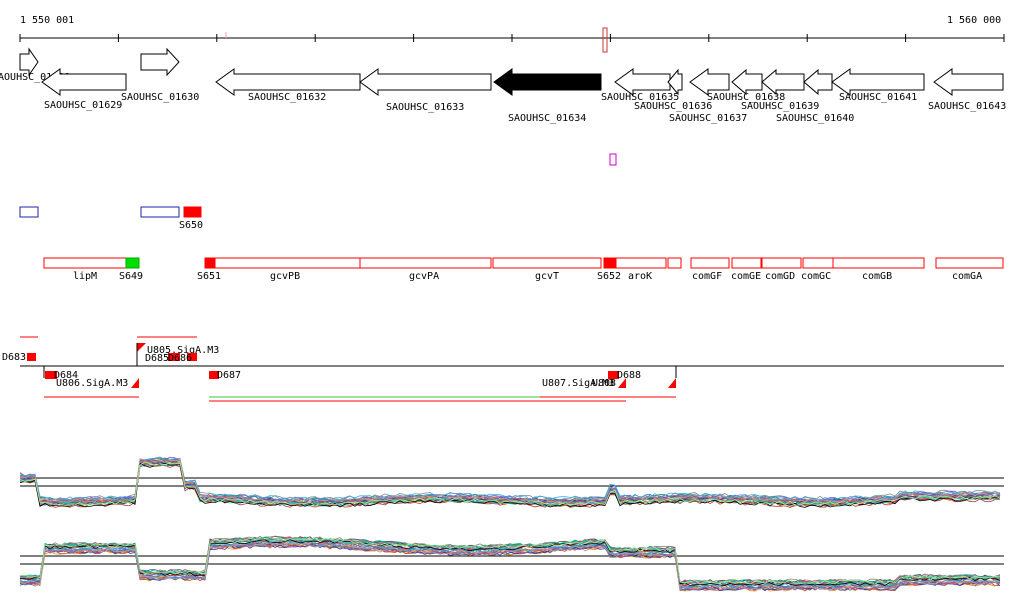 This screenshot has height=611, width=1024. What do you see at coordinates (209, 276) in the screenshot?
I see `feature-label: S651` at bounding box center [209, 276].